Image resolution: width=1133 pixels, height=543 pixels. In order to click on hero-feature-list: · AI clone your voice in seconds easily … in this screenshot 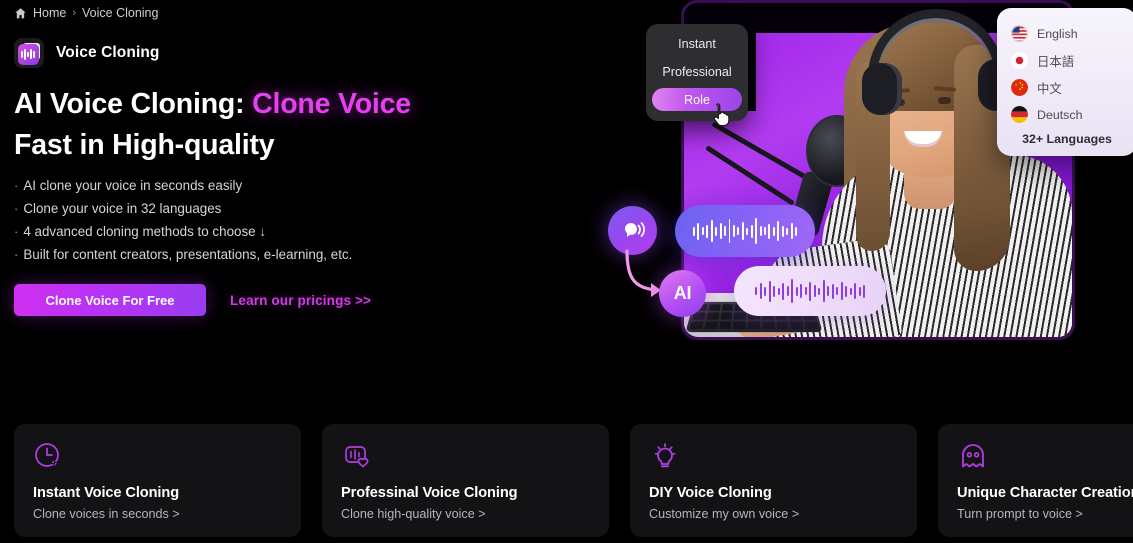, I will do `click(274, 220)`.